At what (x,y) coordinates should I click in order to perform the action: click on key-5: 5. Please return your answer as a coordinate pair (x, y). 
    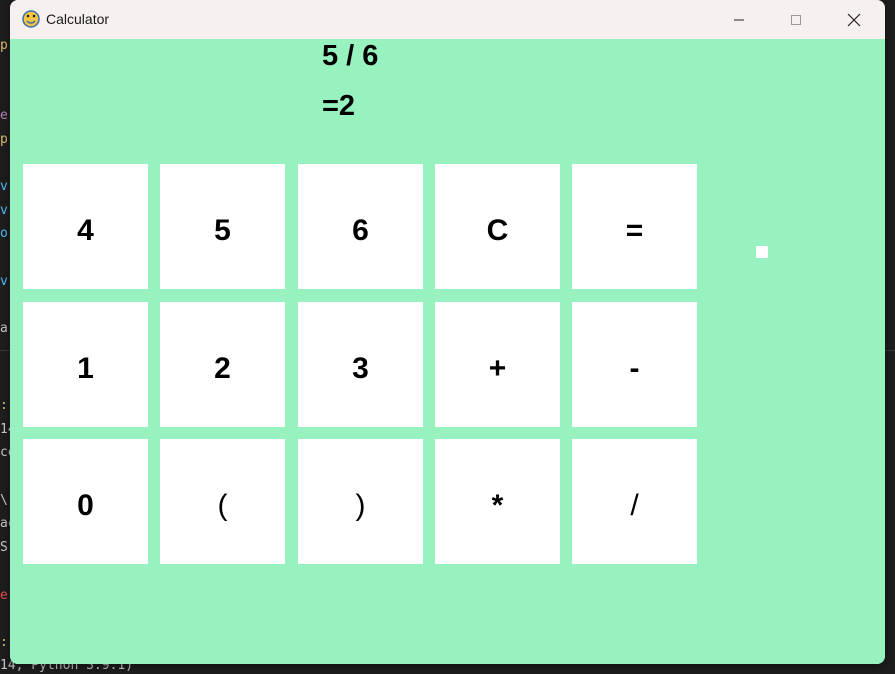
    Looking at the image, I should click on (222, 226).